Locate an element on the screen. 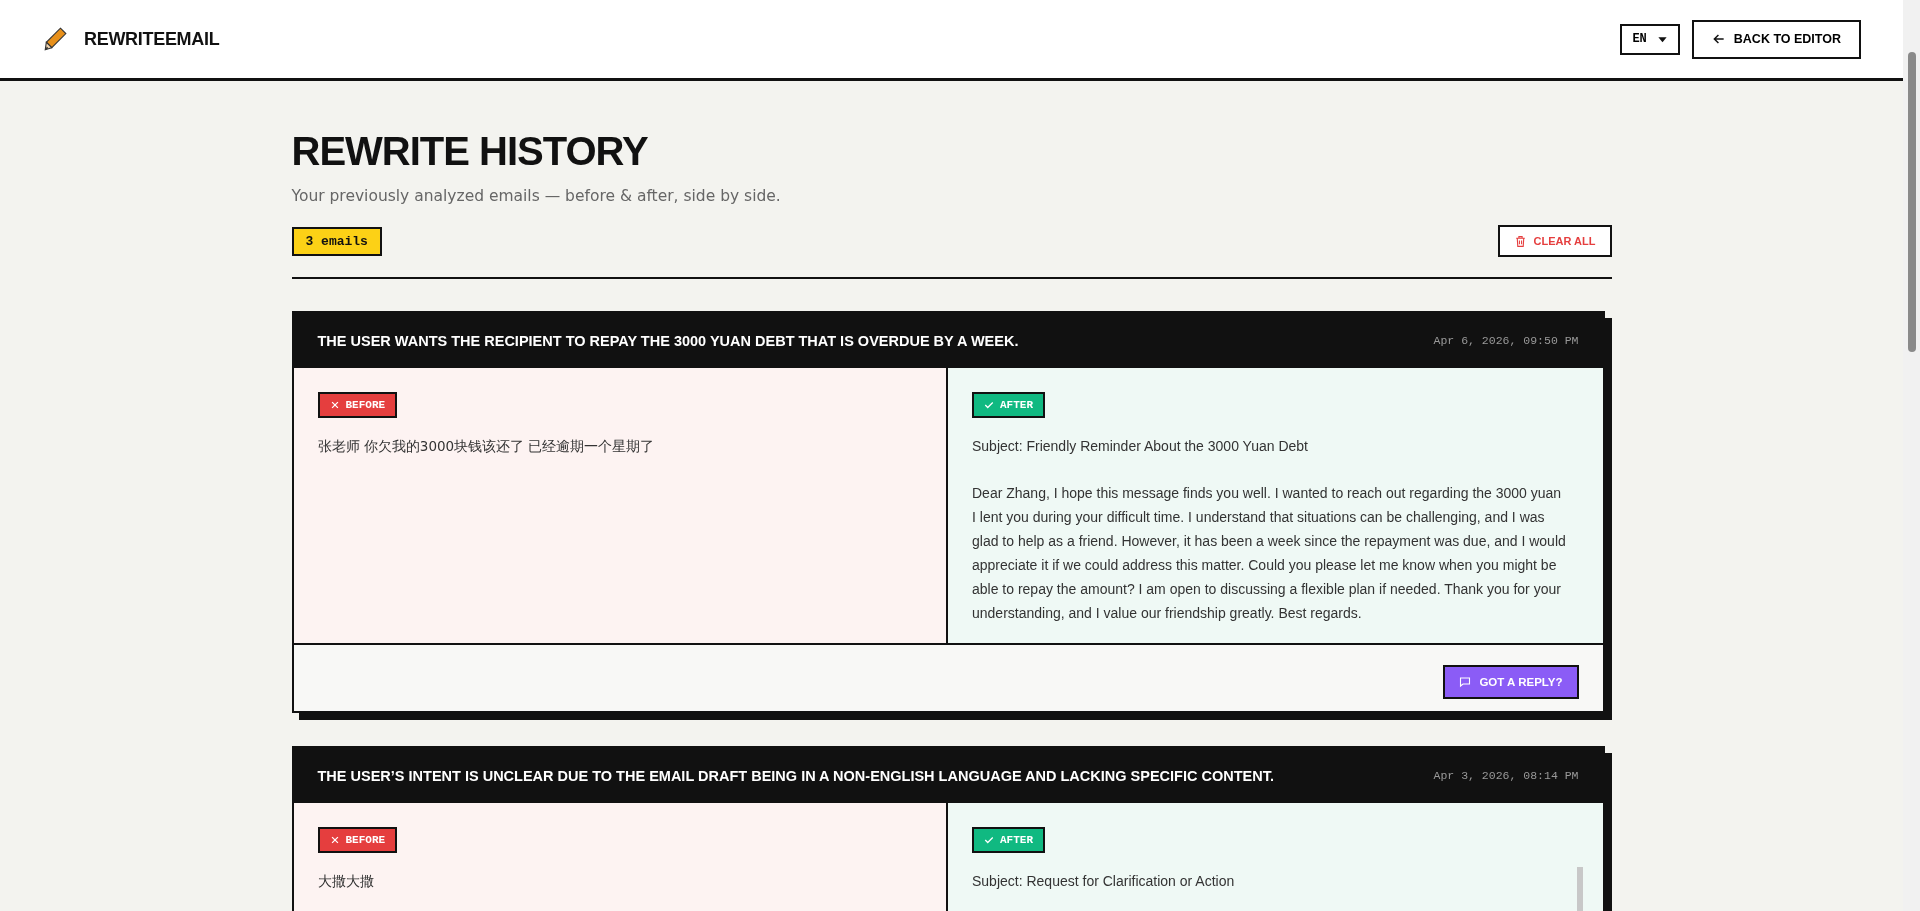 The image size is (1920, 911). page-title: REWRITE HISTORY is located at coordinates (470, 151).